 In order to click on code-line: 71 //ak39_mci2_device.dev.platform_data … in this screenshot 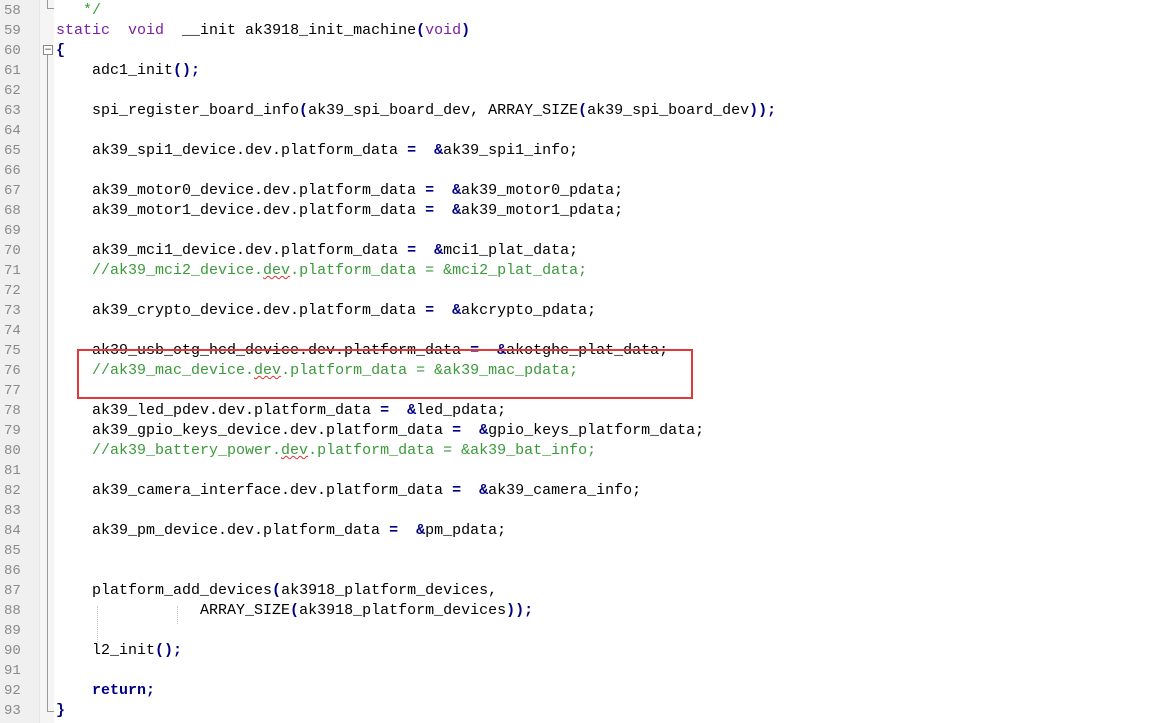, I will do `click(575, 271)`.